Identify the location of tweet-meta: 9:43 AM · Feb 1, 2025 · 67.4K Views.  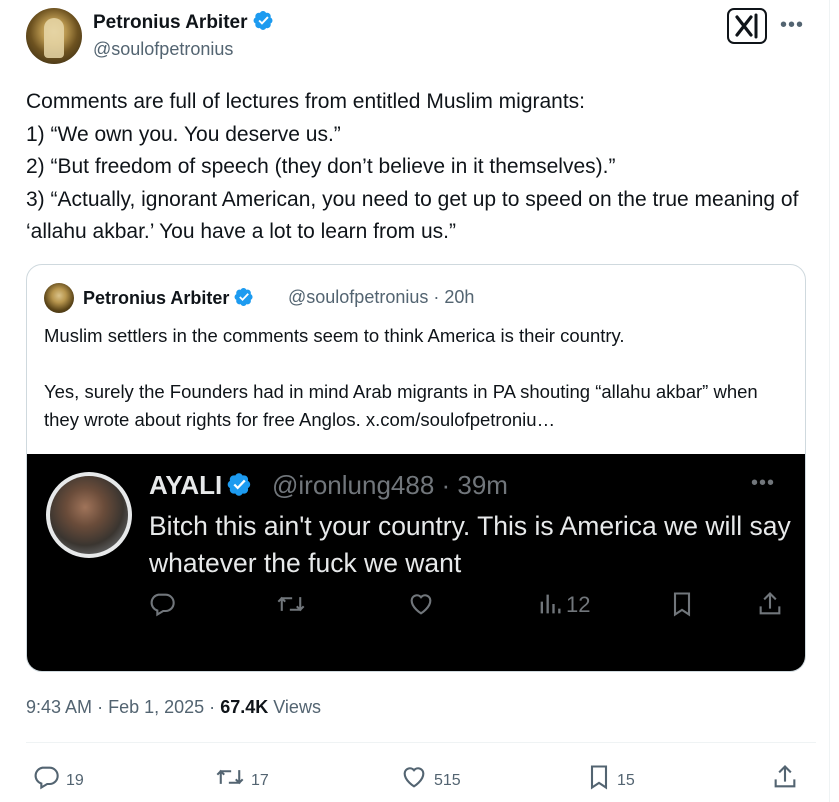
(173, 707).